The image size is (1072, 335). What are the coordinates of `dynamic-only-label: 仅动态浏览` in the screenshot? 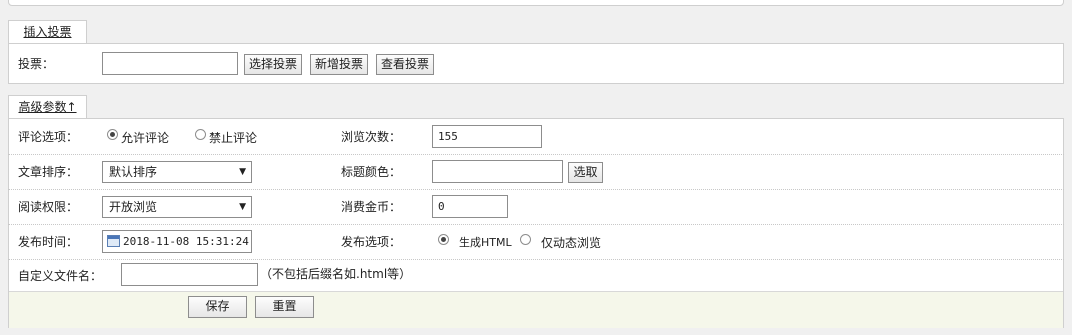 It's located at (571, 243).